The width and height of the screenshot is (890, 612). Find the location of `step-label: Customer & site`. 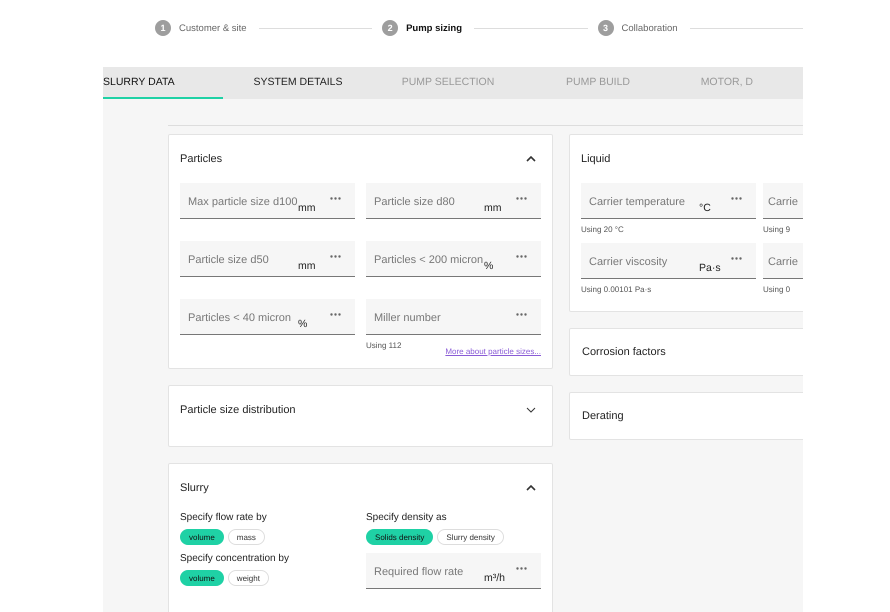

step-label: Customer & site is located at coordinates (213, 28).